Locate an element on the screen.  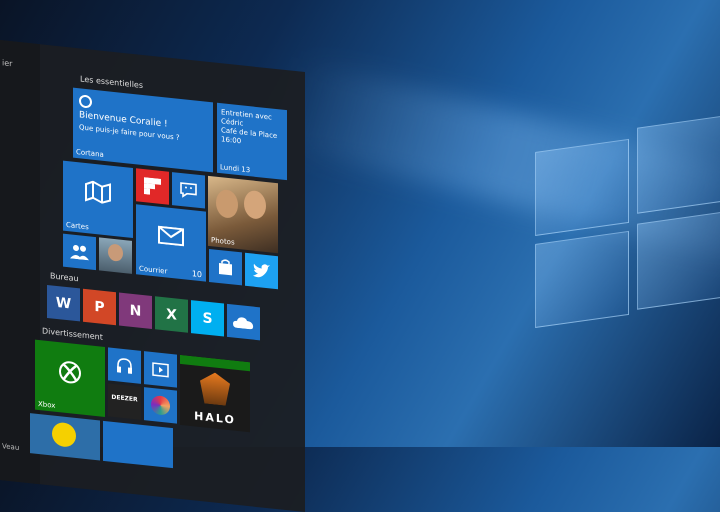
movies-tile is located at coordinates (160, 369).